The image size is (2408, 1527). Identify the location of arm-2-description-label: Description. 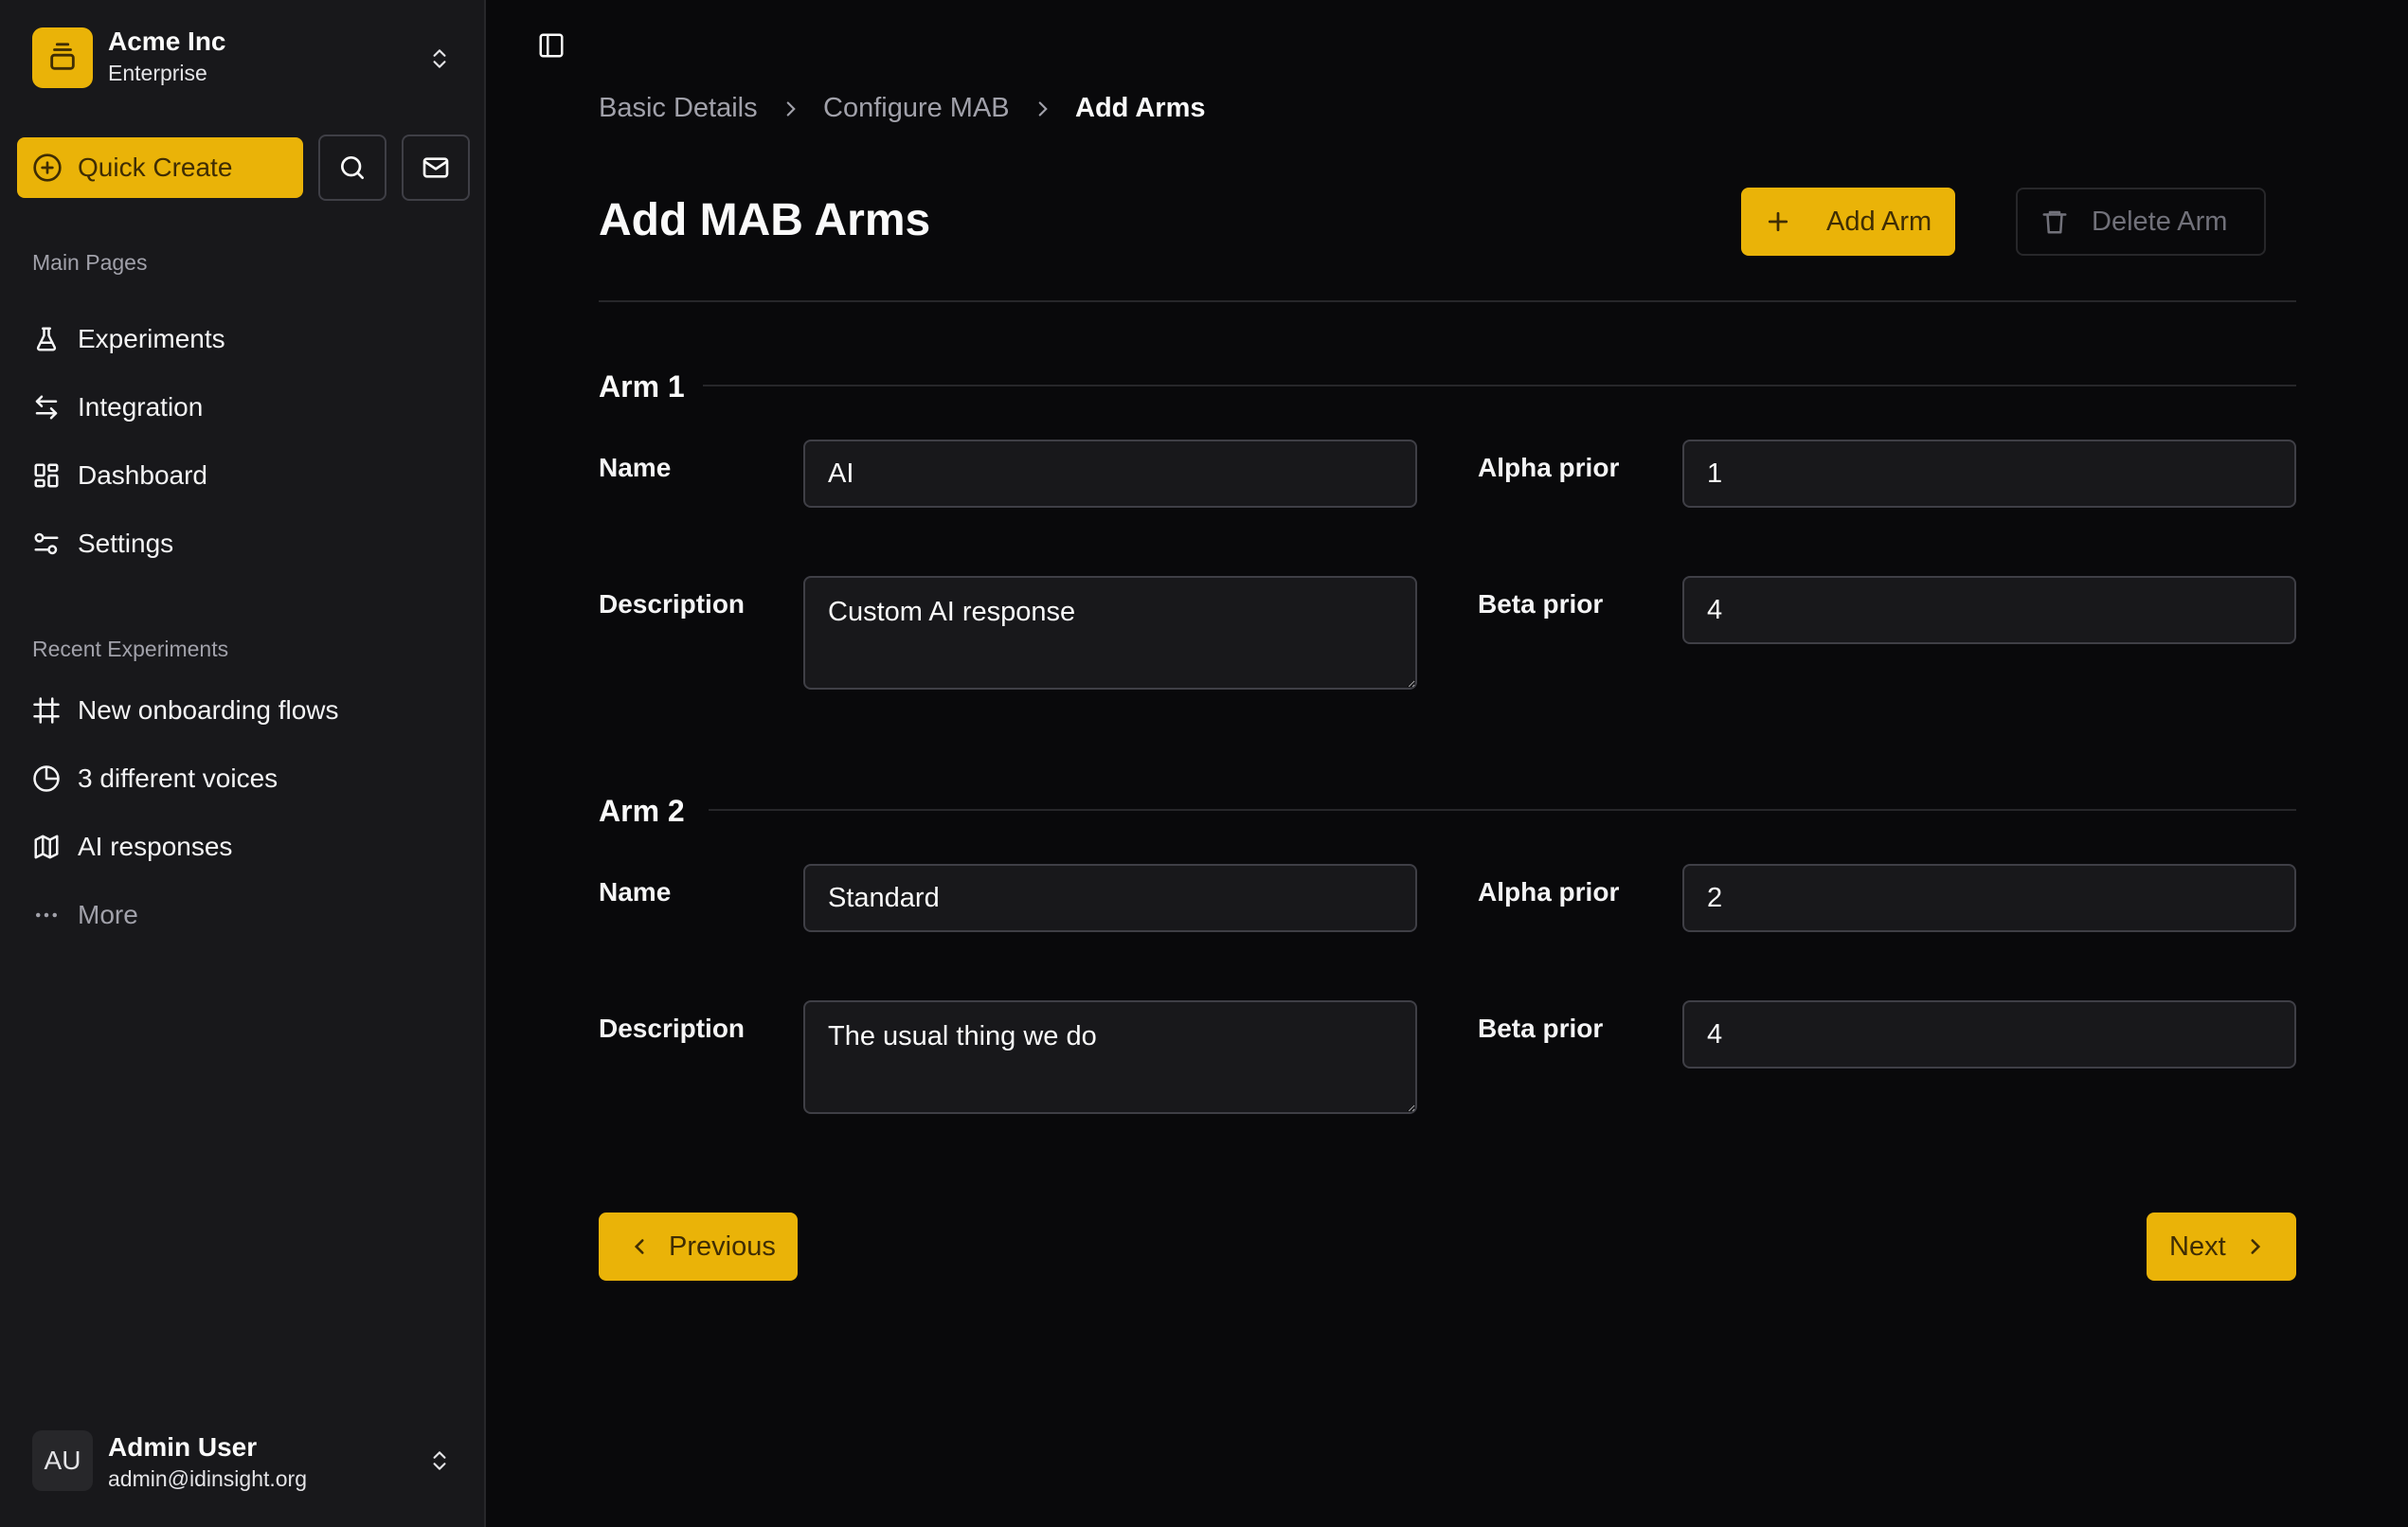
(672, 1029).